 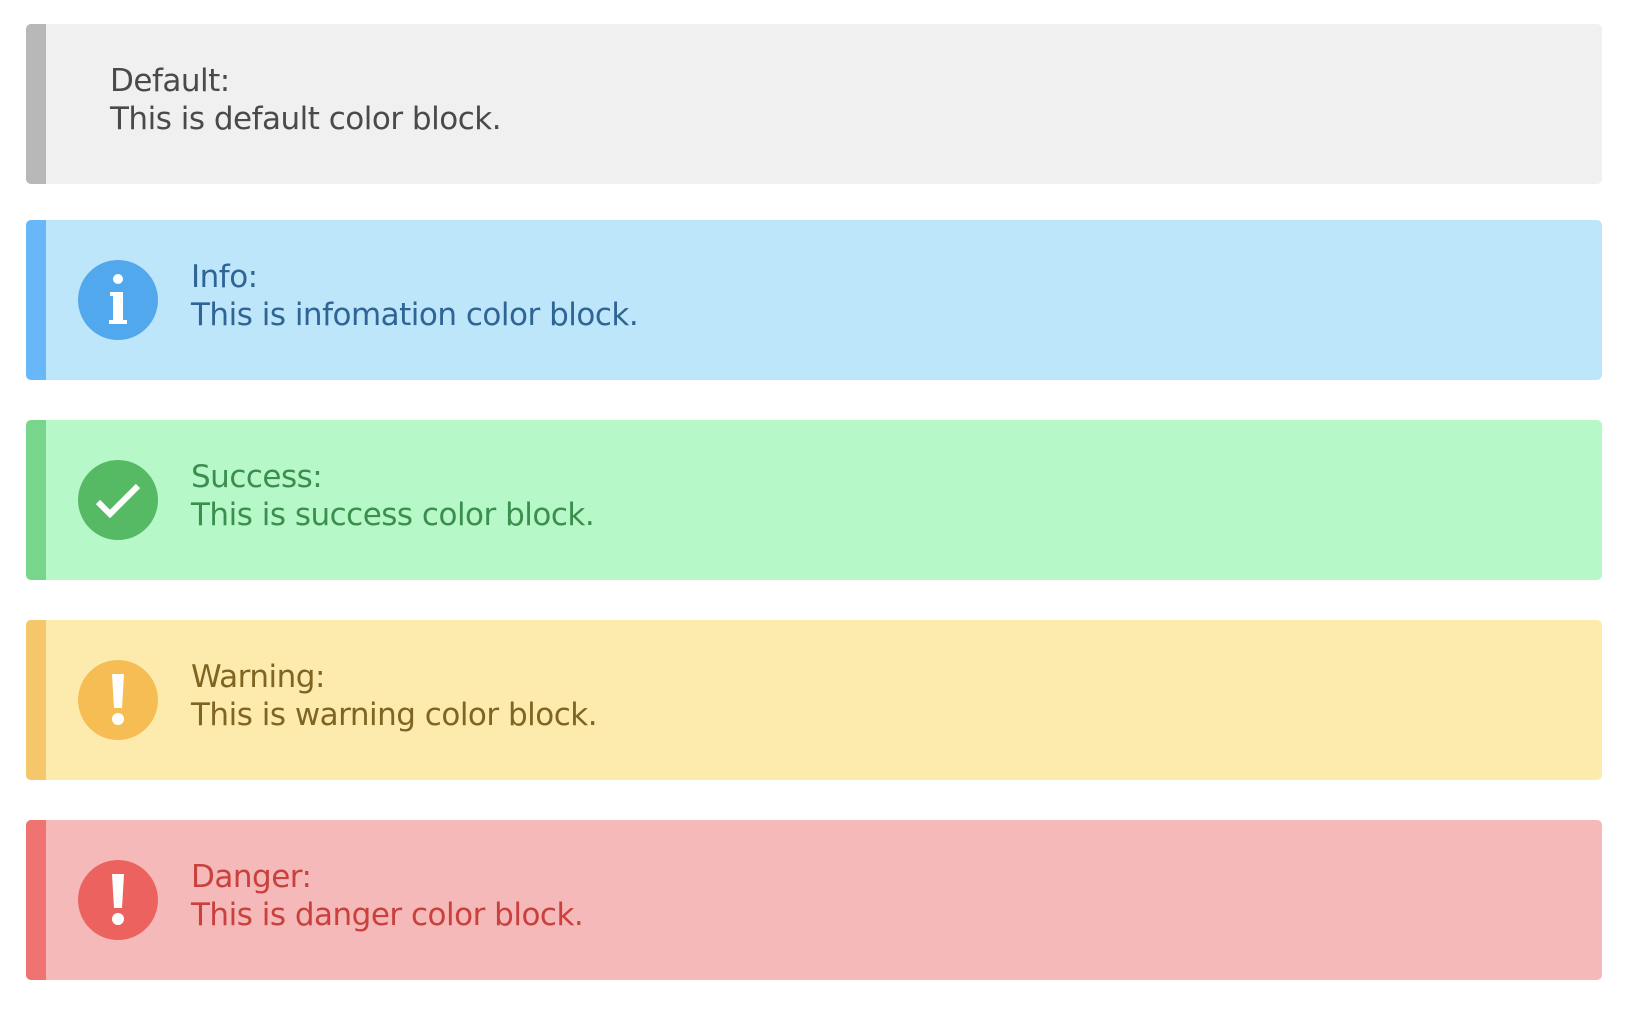 I want to click on block-title: Default:, so click(x=170, y=81).